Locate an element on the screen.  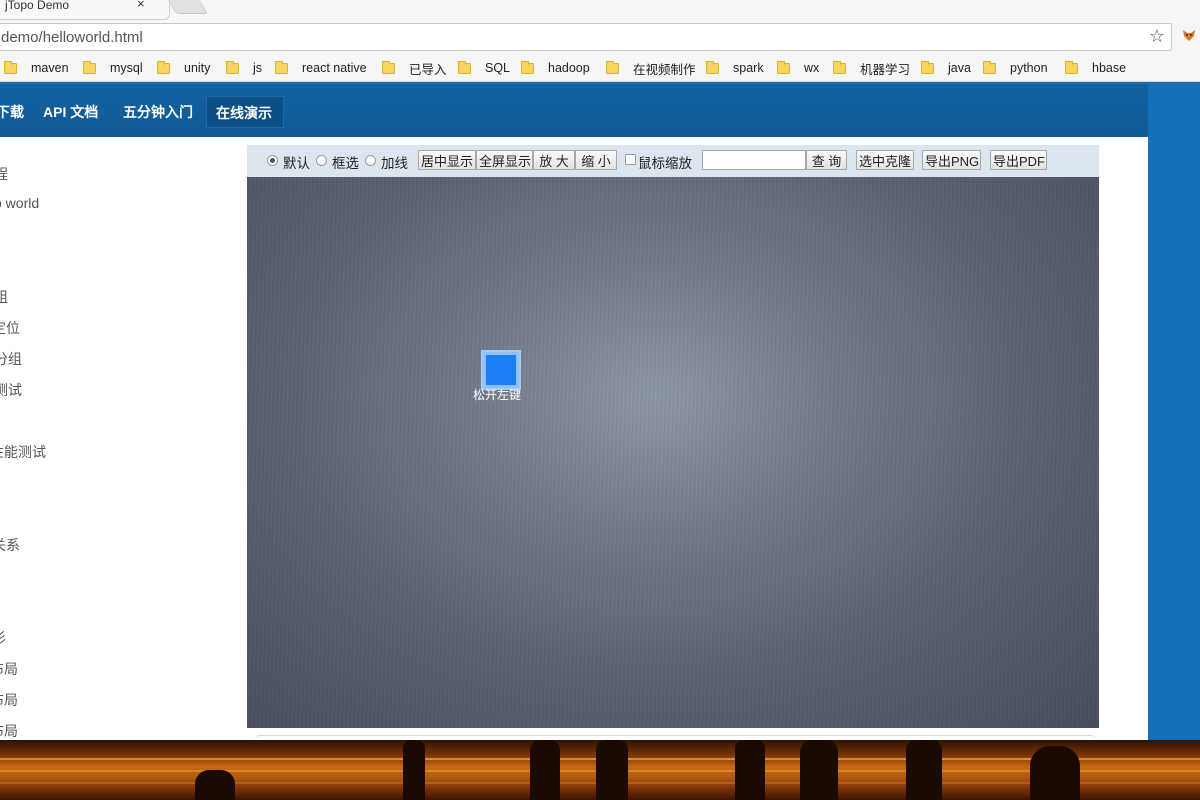
bookmark-label: python is located at coordinates (1029, 68).